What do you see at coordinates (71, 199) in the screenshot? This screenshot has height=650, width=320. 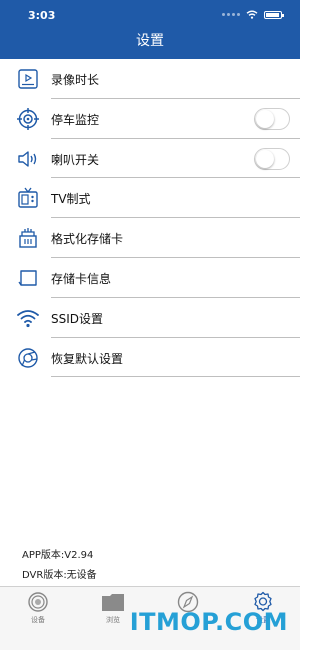 I see `menu-item-label: TV制式` at bounding box center [71, 199].